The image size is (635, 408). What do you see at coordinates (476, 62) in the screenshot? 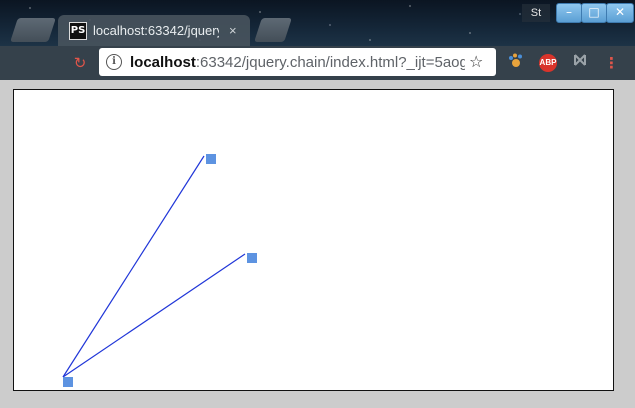
I see `bookmark-star-icon: ☆` at bounding box center [476, 62].